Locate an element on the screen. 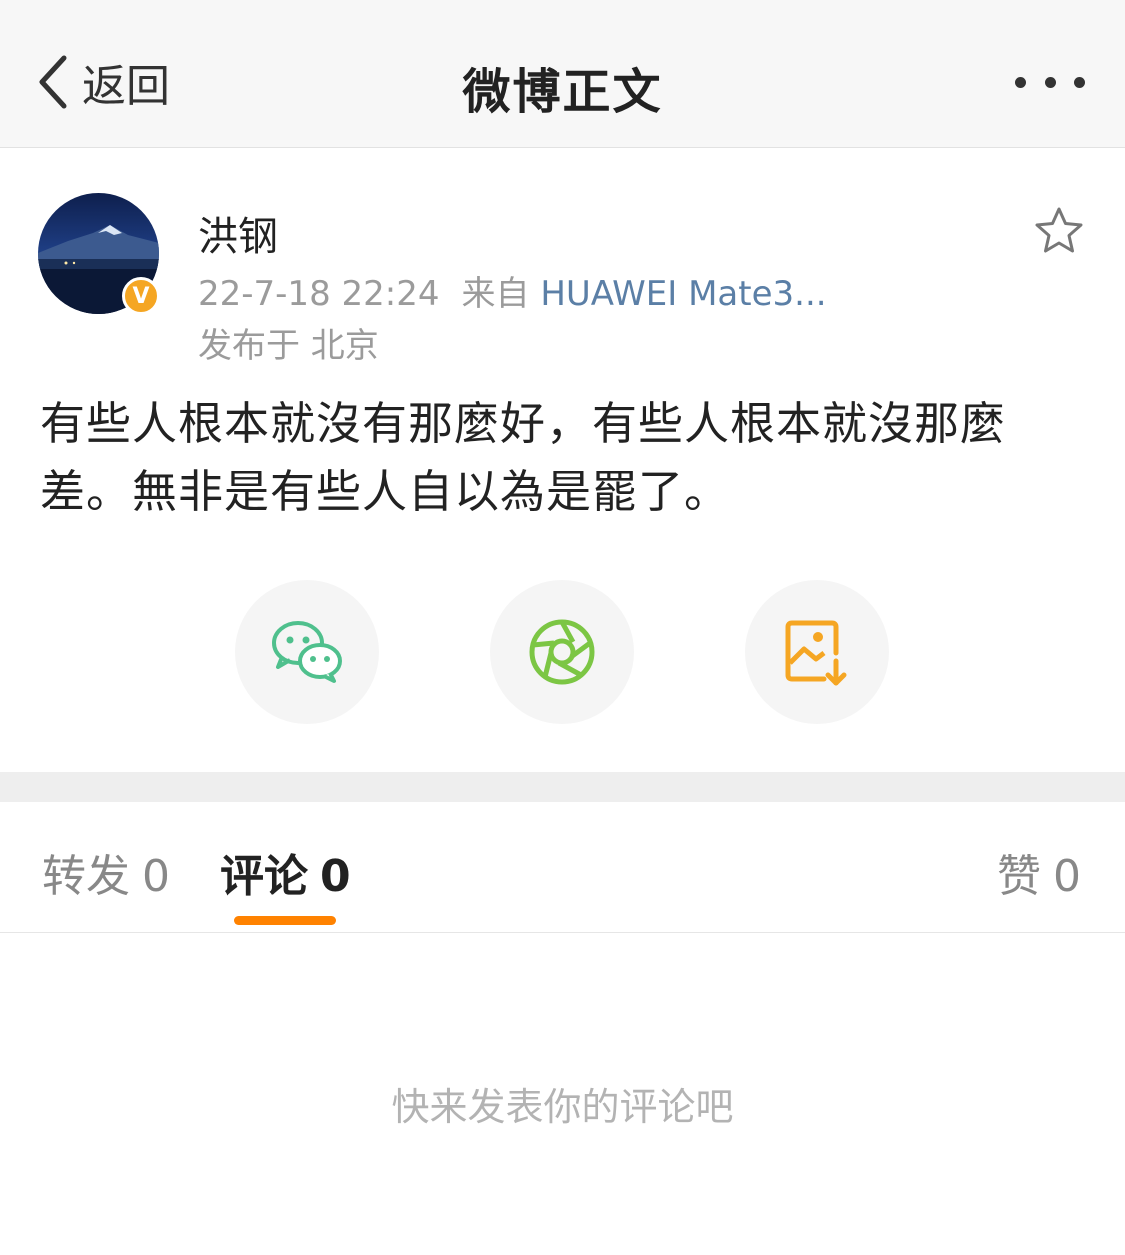  section-divider is located at coordinates (562, 787).